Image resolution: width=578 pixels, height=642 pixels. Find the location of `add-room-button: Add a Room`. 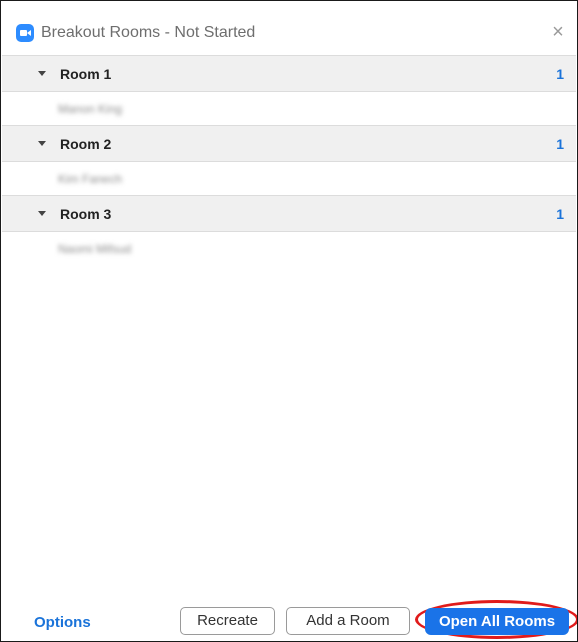

add-room-button: Add a Room is located at coordinates (348, 621).